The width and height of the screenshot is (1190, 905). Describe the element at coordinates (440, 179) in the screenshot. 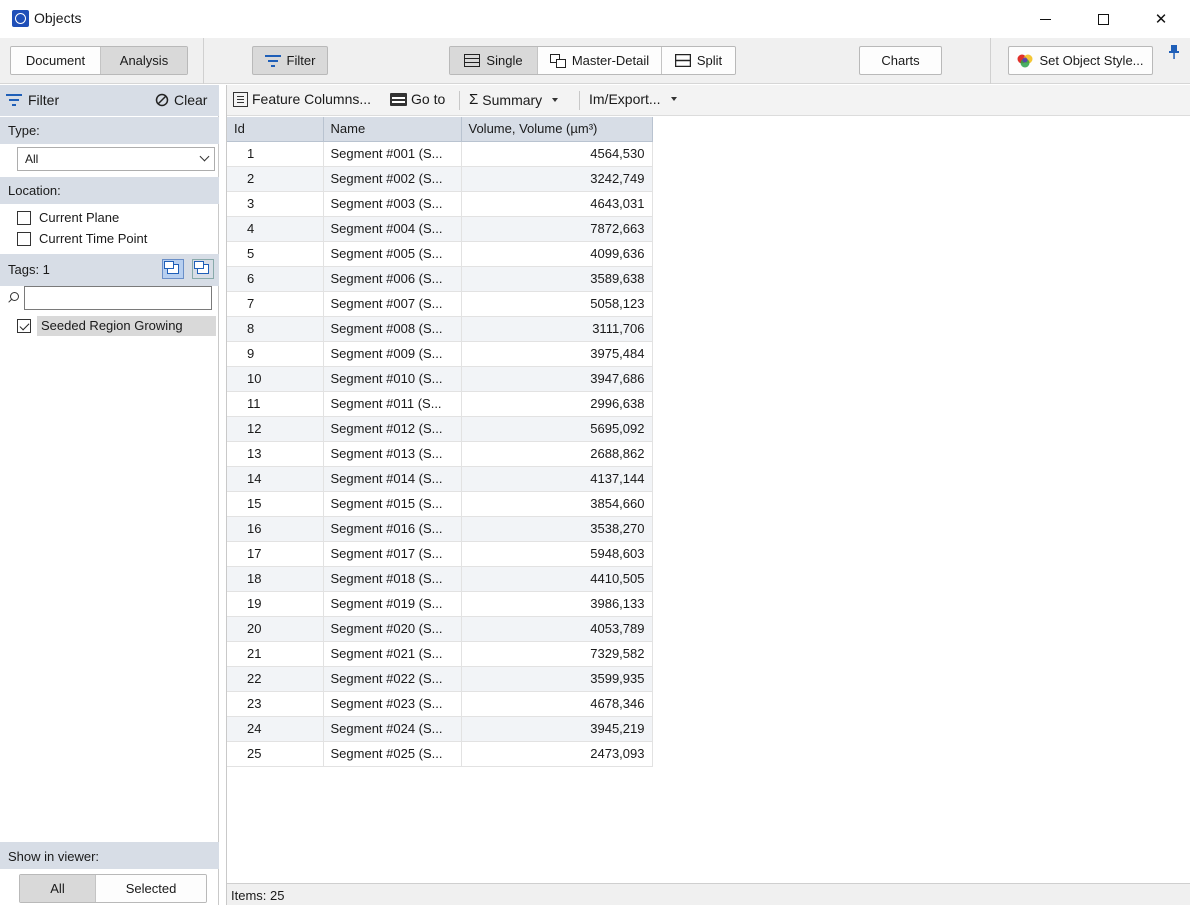

I see `table-row: 2 Segment #002 (S... 3242,749` at that location.